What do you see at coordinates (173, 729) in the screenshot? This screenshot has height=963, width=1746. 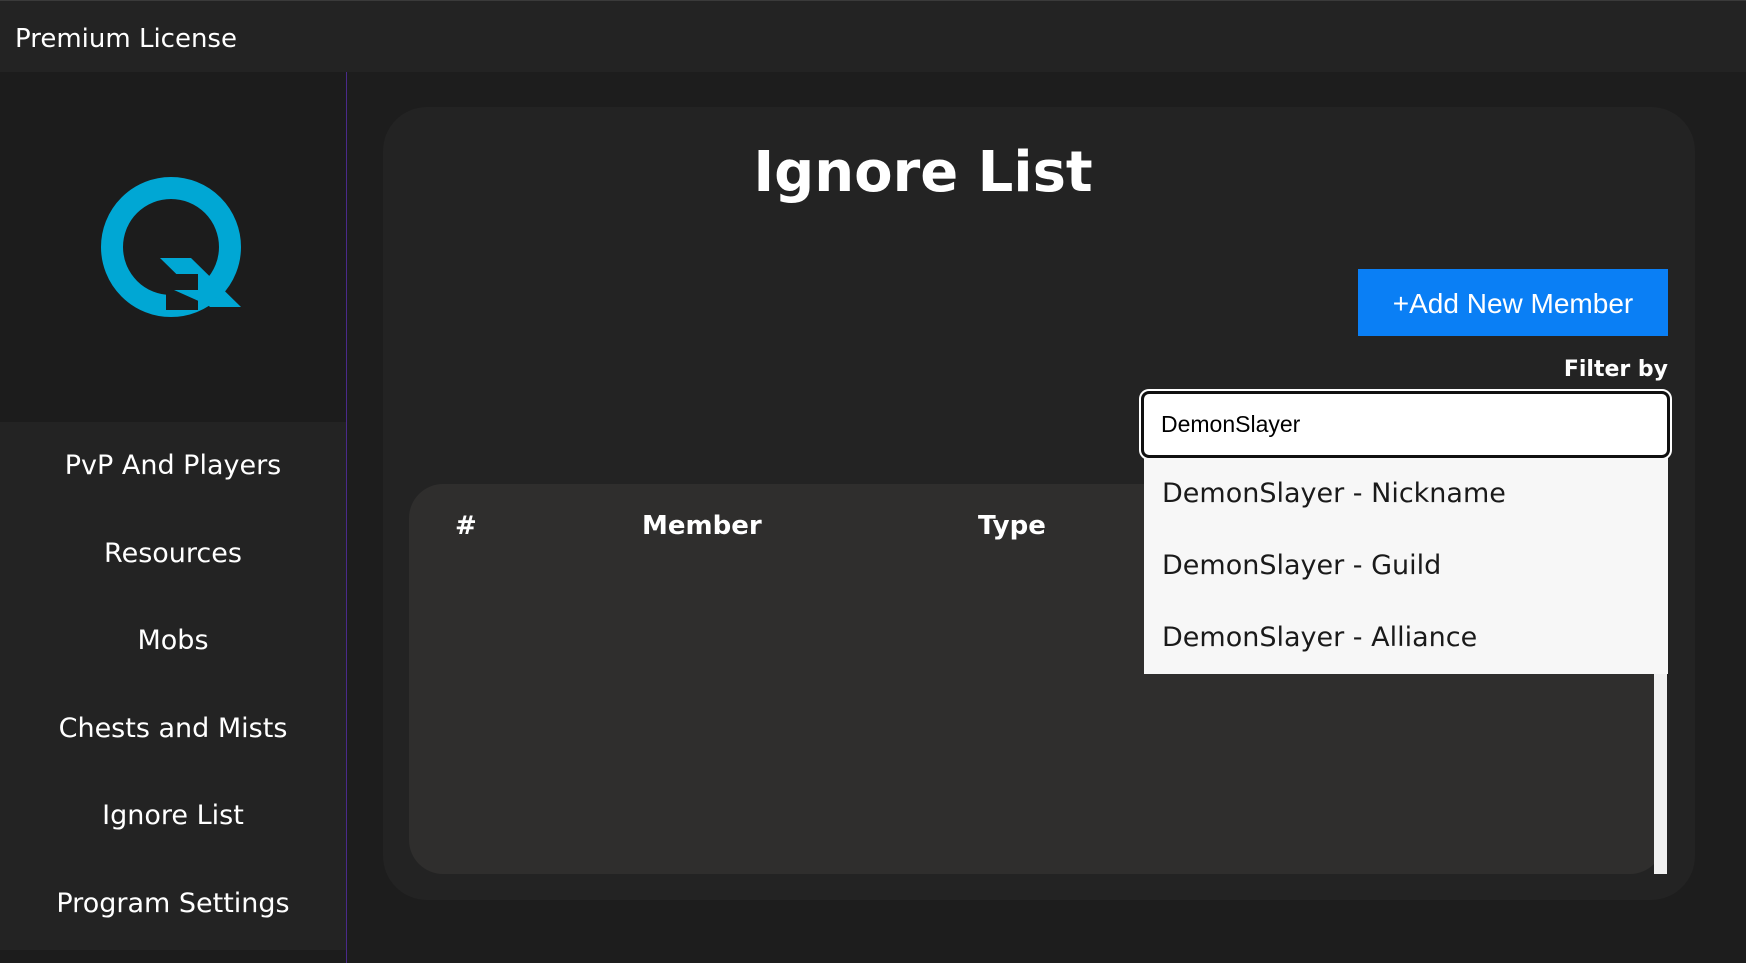 I see `sidebar-item-chests-and-mists: Chests and Mists` at bounding box center [173, 729].